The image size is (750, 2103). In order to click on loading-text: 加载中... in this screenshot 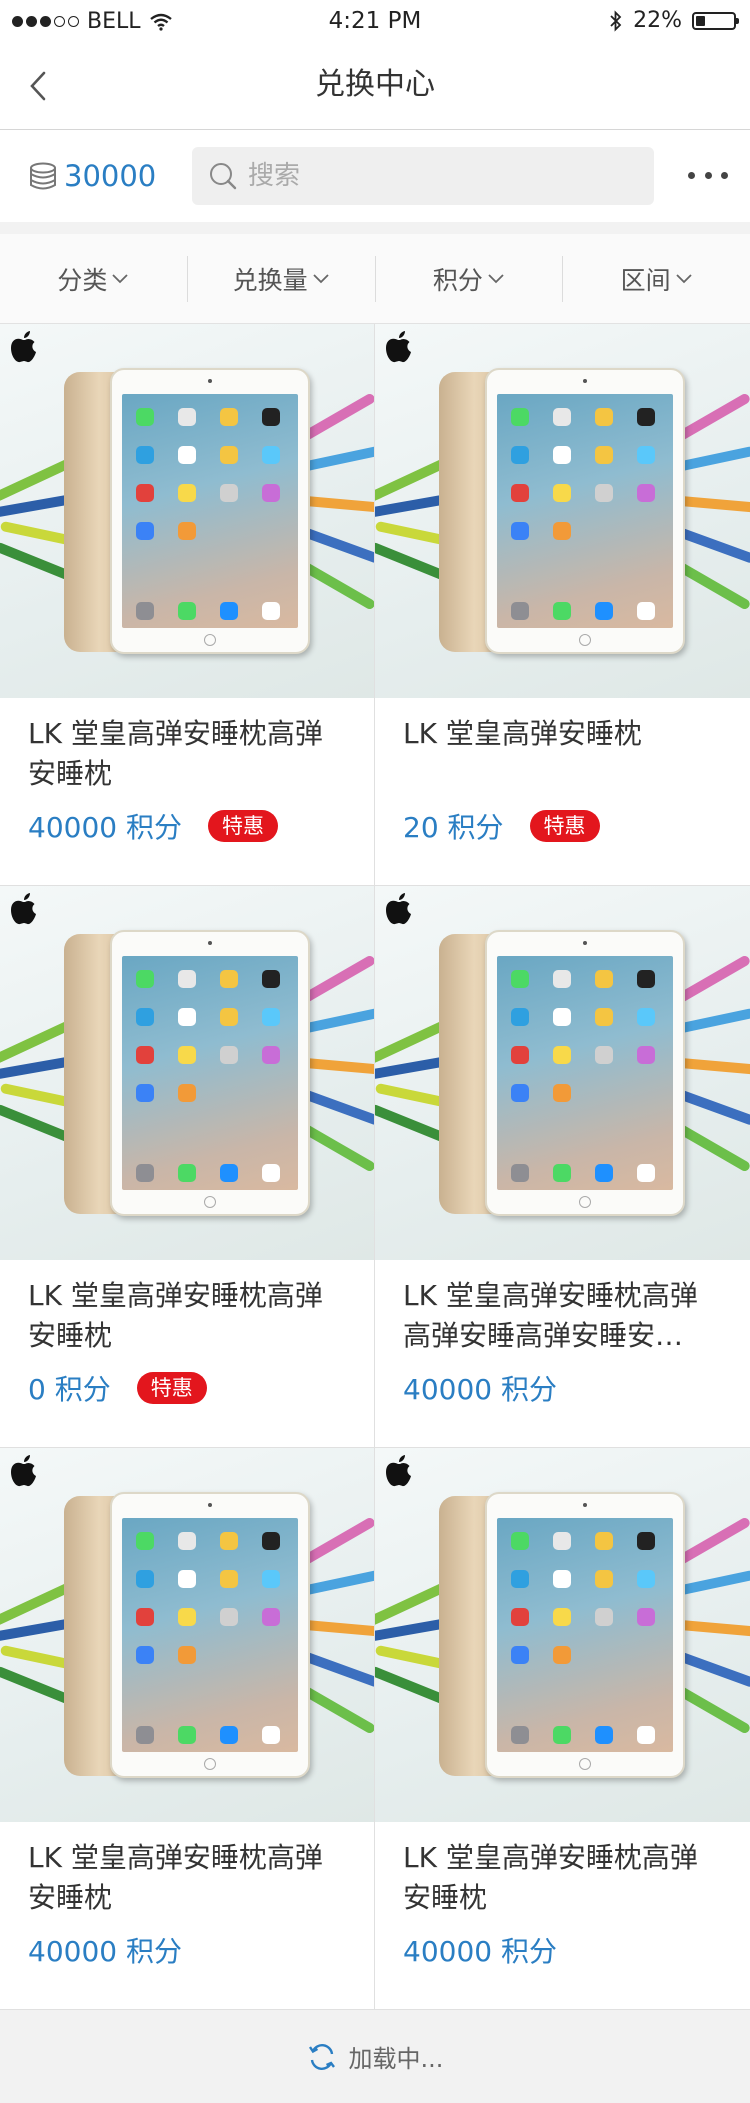, I will do `click(396, 2059)`.